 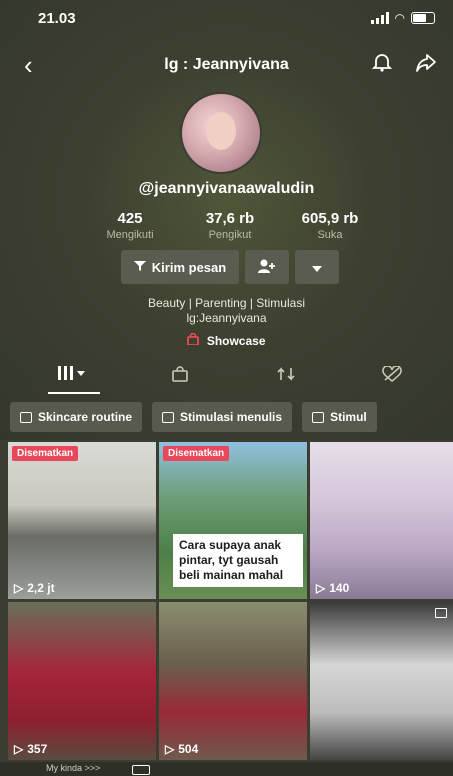 What do you see at coordinates (41, 588) in the screenshot?
I see `view-count-value: 2,2 jt` at bounding box center [41, 588].